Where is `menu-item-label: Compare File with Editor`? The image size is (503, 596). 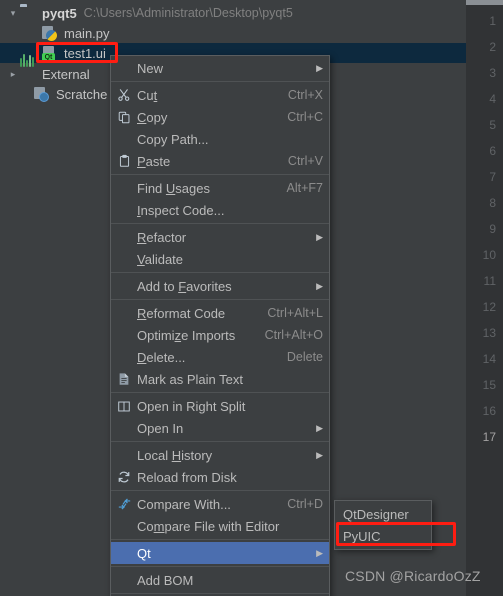
menu-item-label: Compare File with Editor is located at coordinates (208, 526).